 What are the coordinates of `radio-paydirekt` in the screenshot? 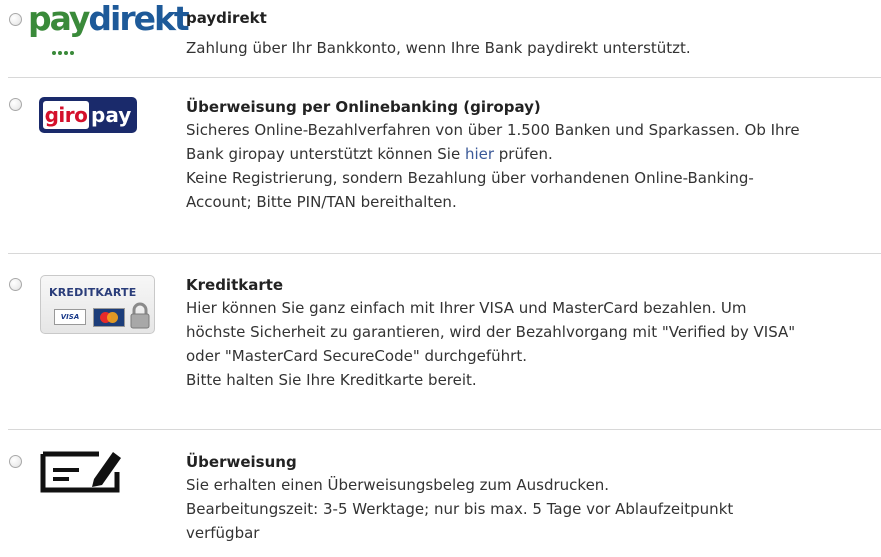 It's located at (15, 19).